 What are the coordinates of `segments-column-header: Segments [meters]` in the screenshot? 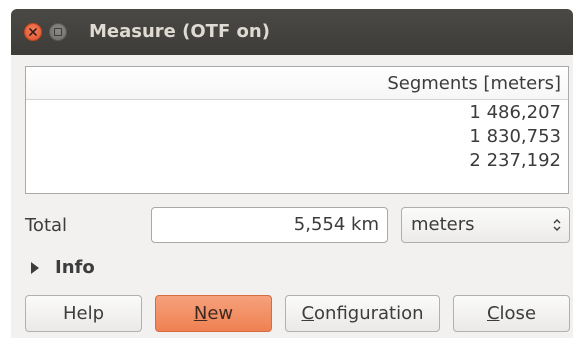 It's located at (297, 83).